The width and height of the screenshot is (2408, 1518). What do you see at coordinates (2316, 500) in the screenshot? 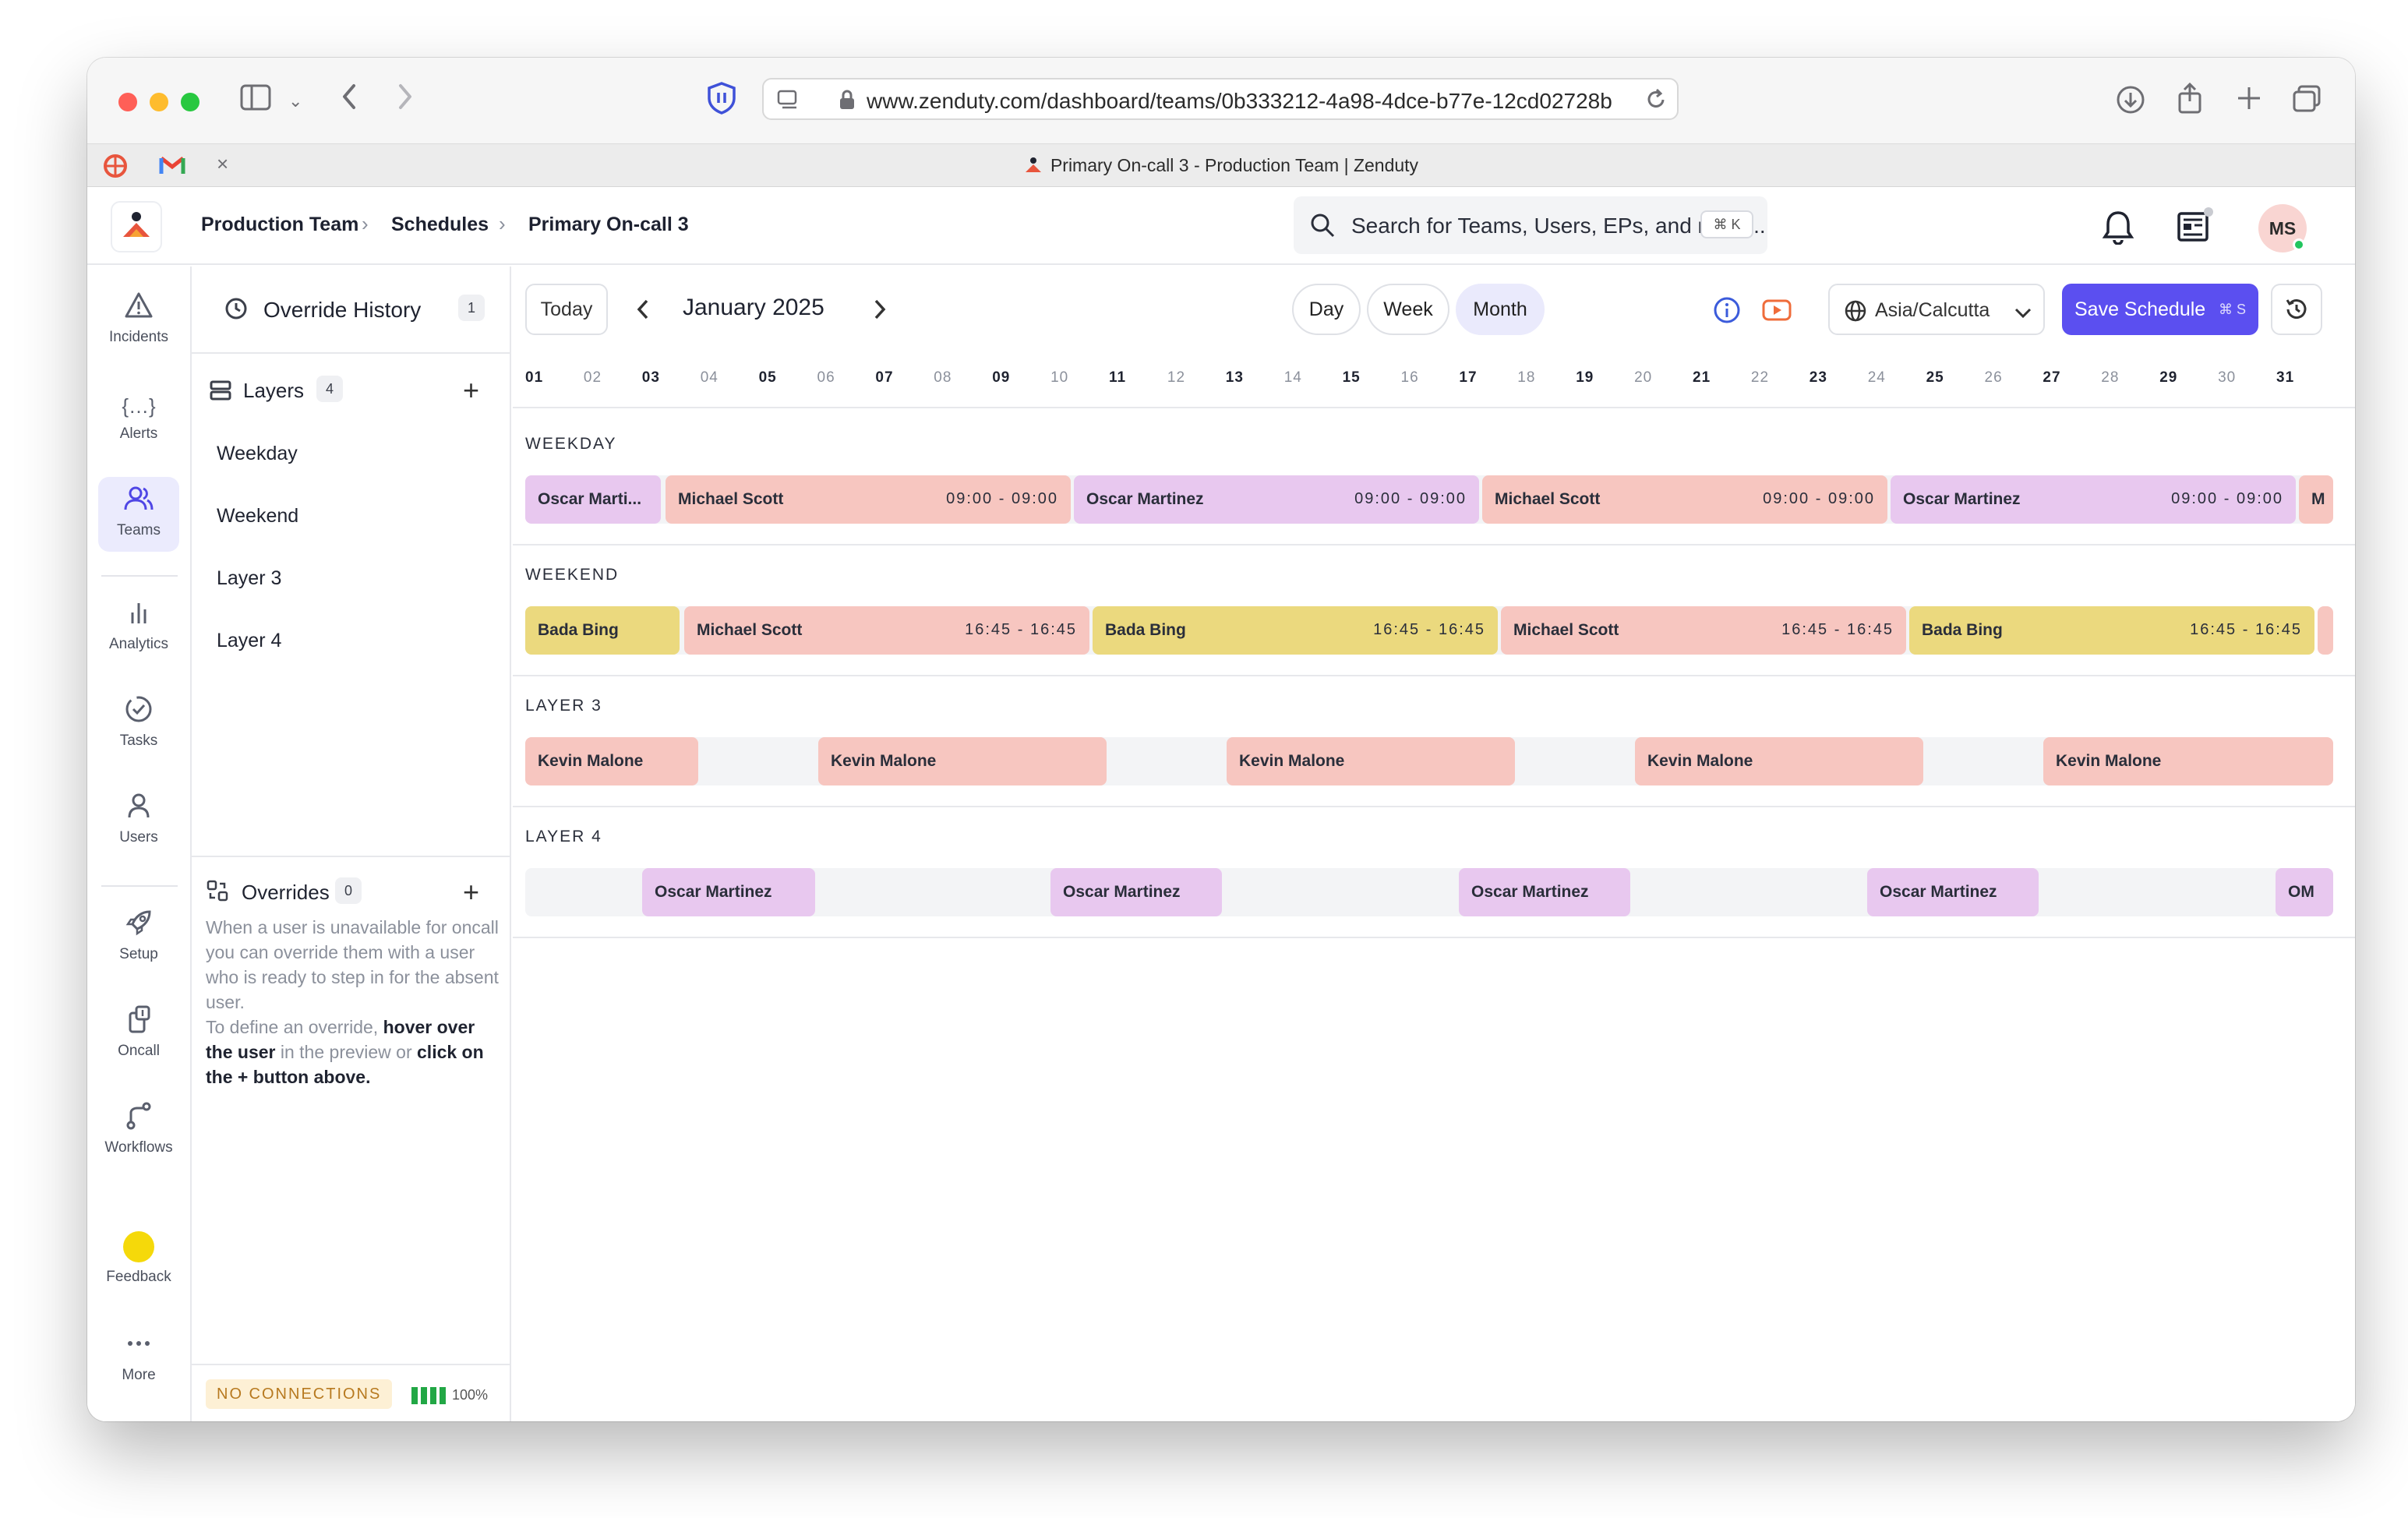
I see `shift-block: M` at bounding box center [2316, 500].